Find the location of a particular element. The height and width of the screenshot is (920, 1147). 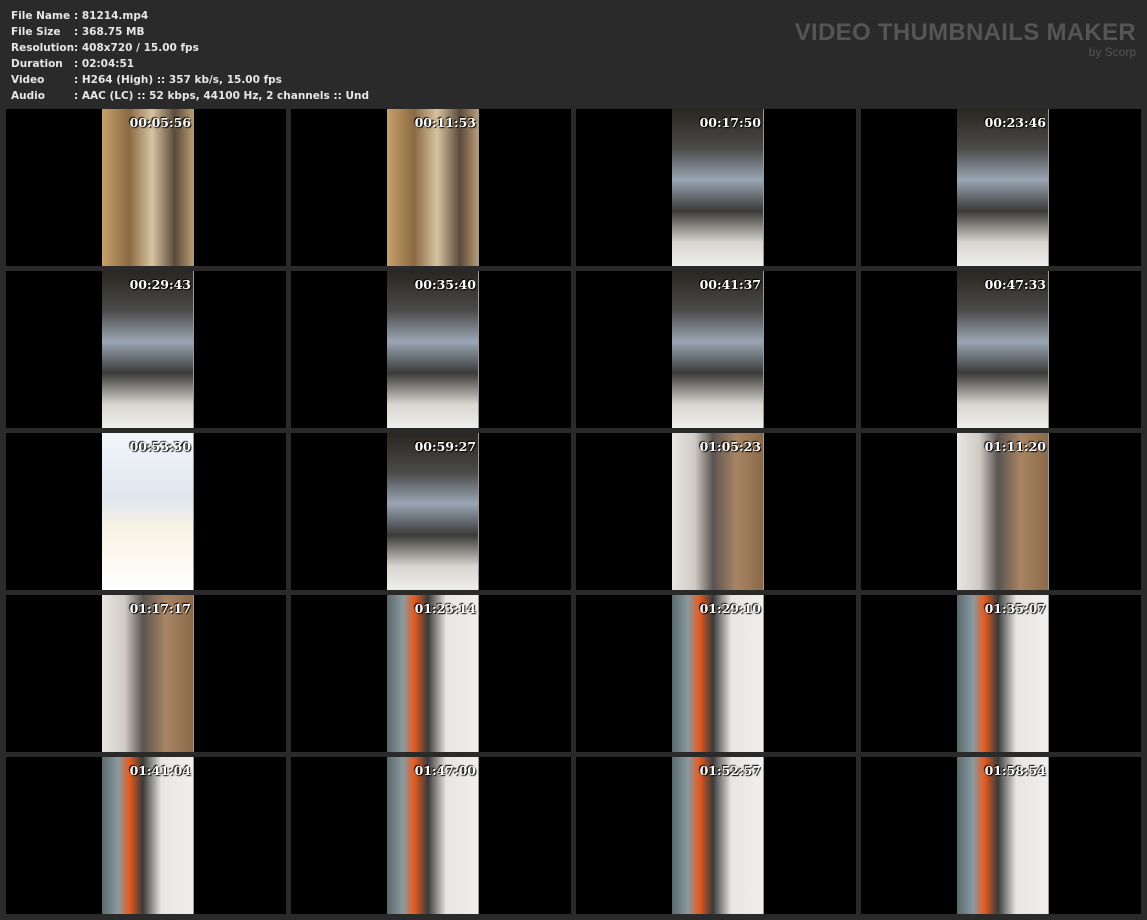

thumbnail-cell: 01:58:54 is located at coordinates (1001, 835).